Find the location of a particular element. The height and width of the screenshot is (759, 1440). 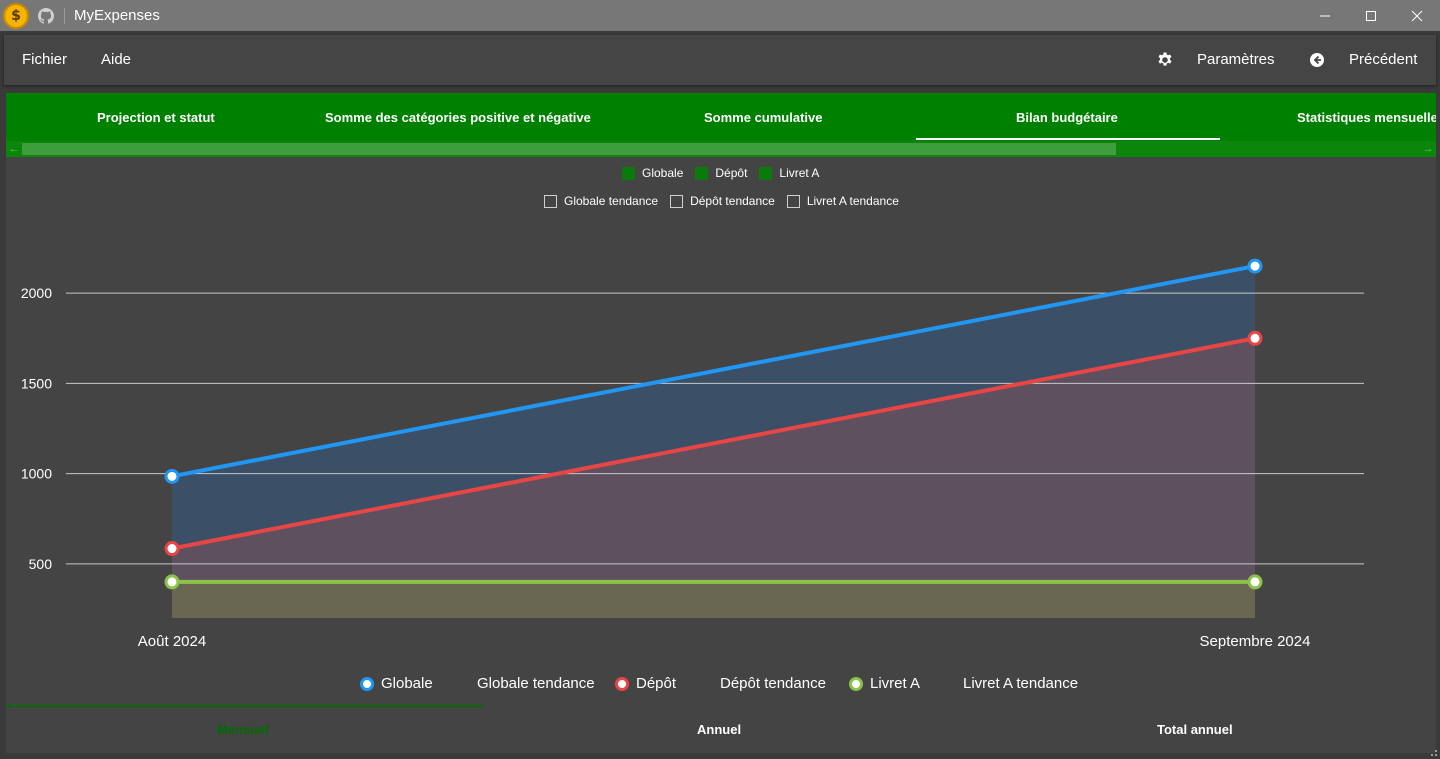

x-tick-label: Août 2024 is located at coordinates (172, 641).